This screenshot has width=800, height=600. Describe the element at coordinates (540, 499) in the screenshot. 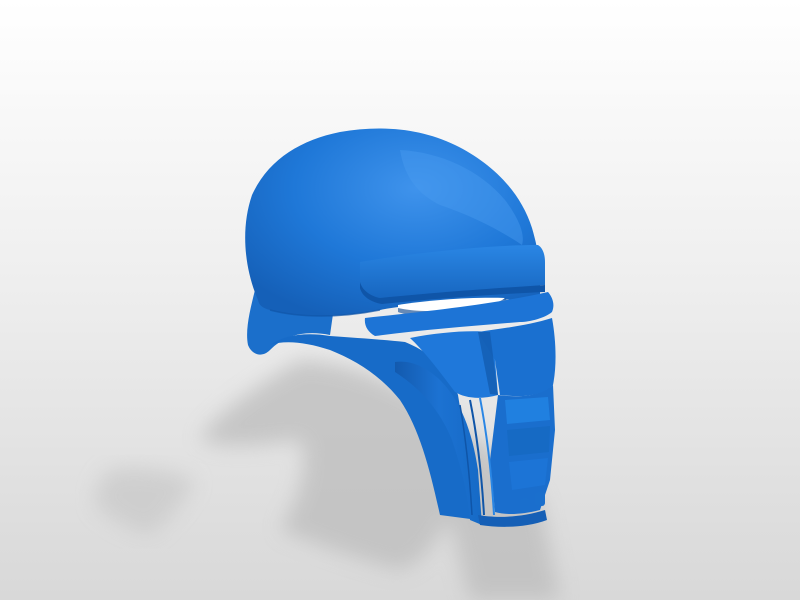

I see `bottom-bolt-right` at that location.